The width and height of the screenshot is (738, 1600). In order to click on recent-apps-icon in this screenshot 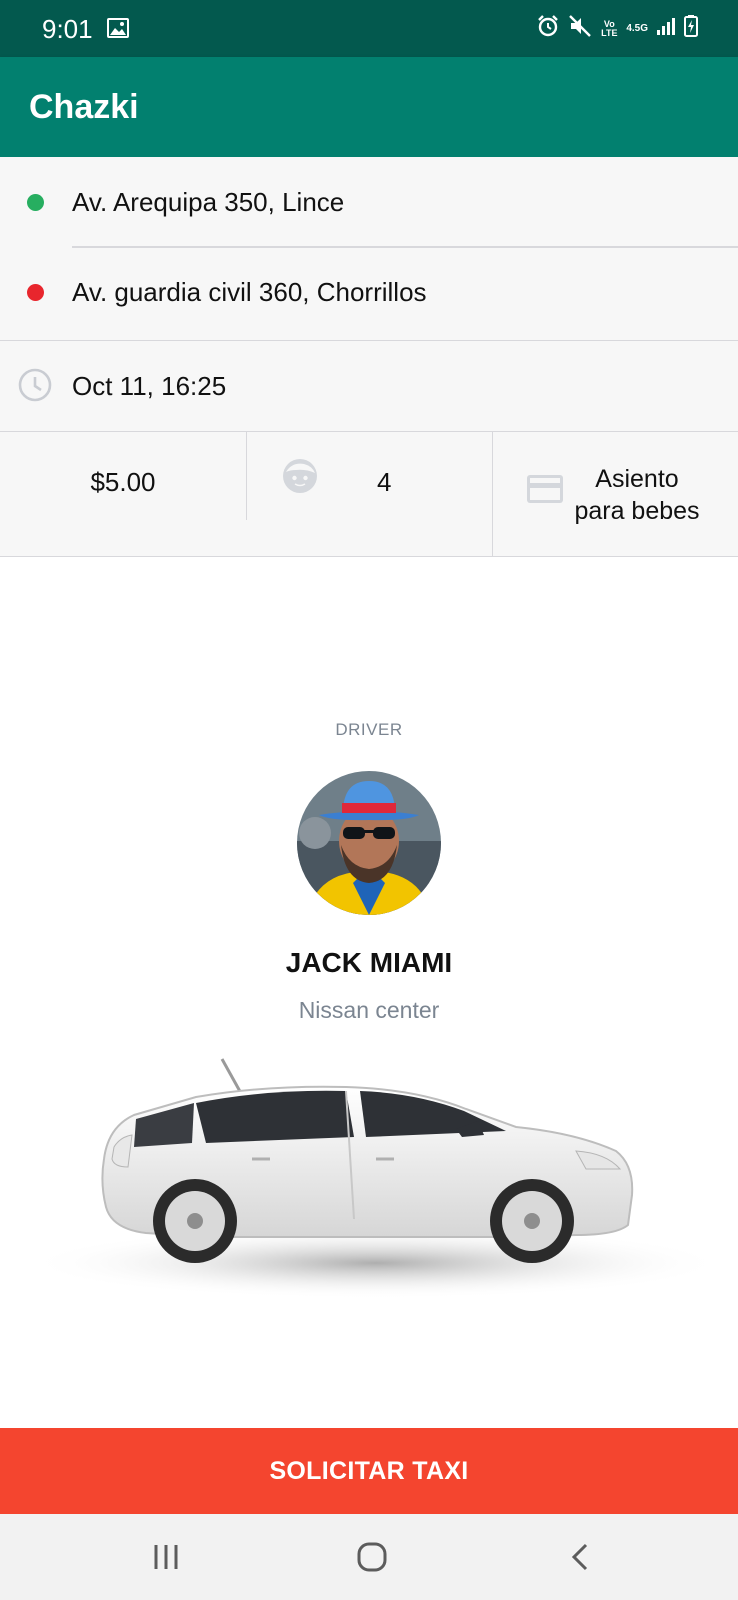, I will do `click(166, 1557)`.